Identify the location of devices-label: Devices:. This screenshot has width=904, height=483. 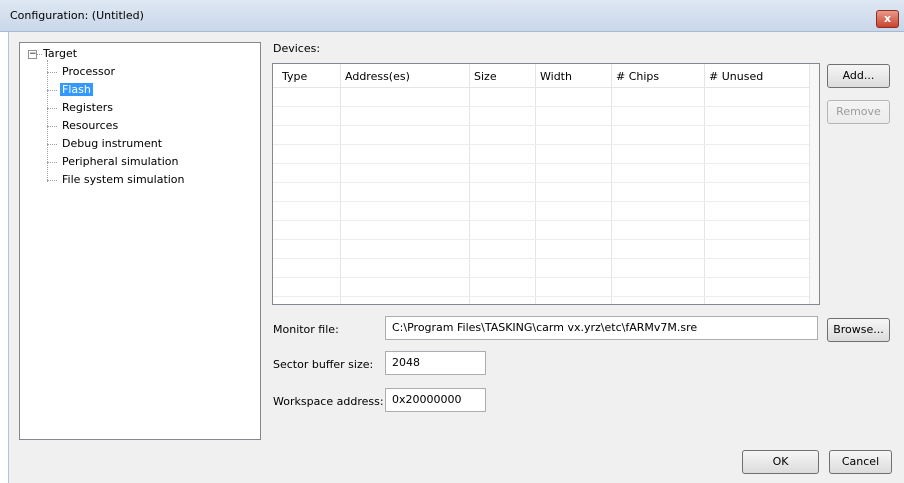
(297, 48).